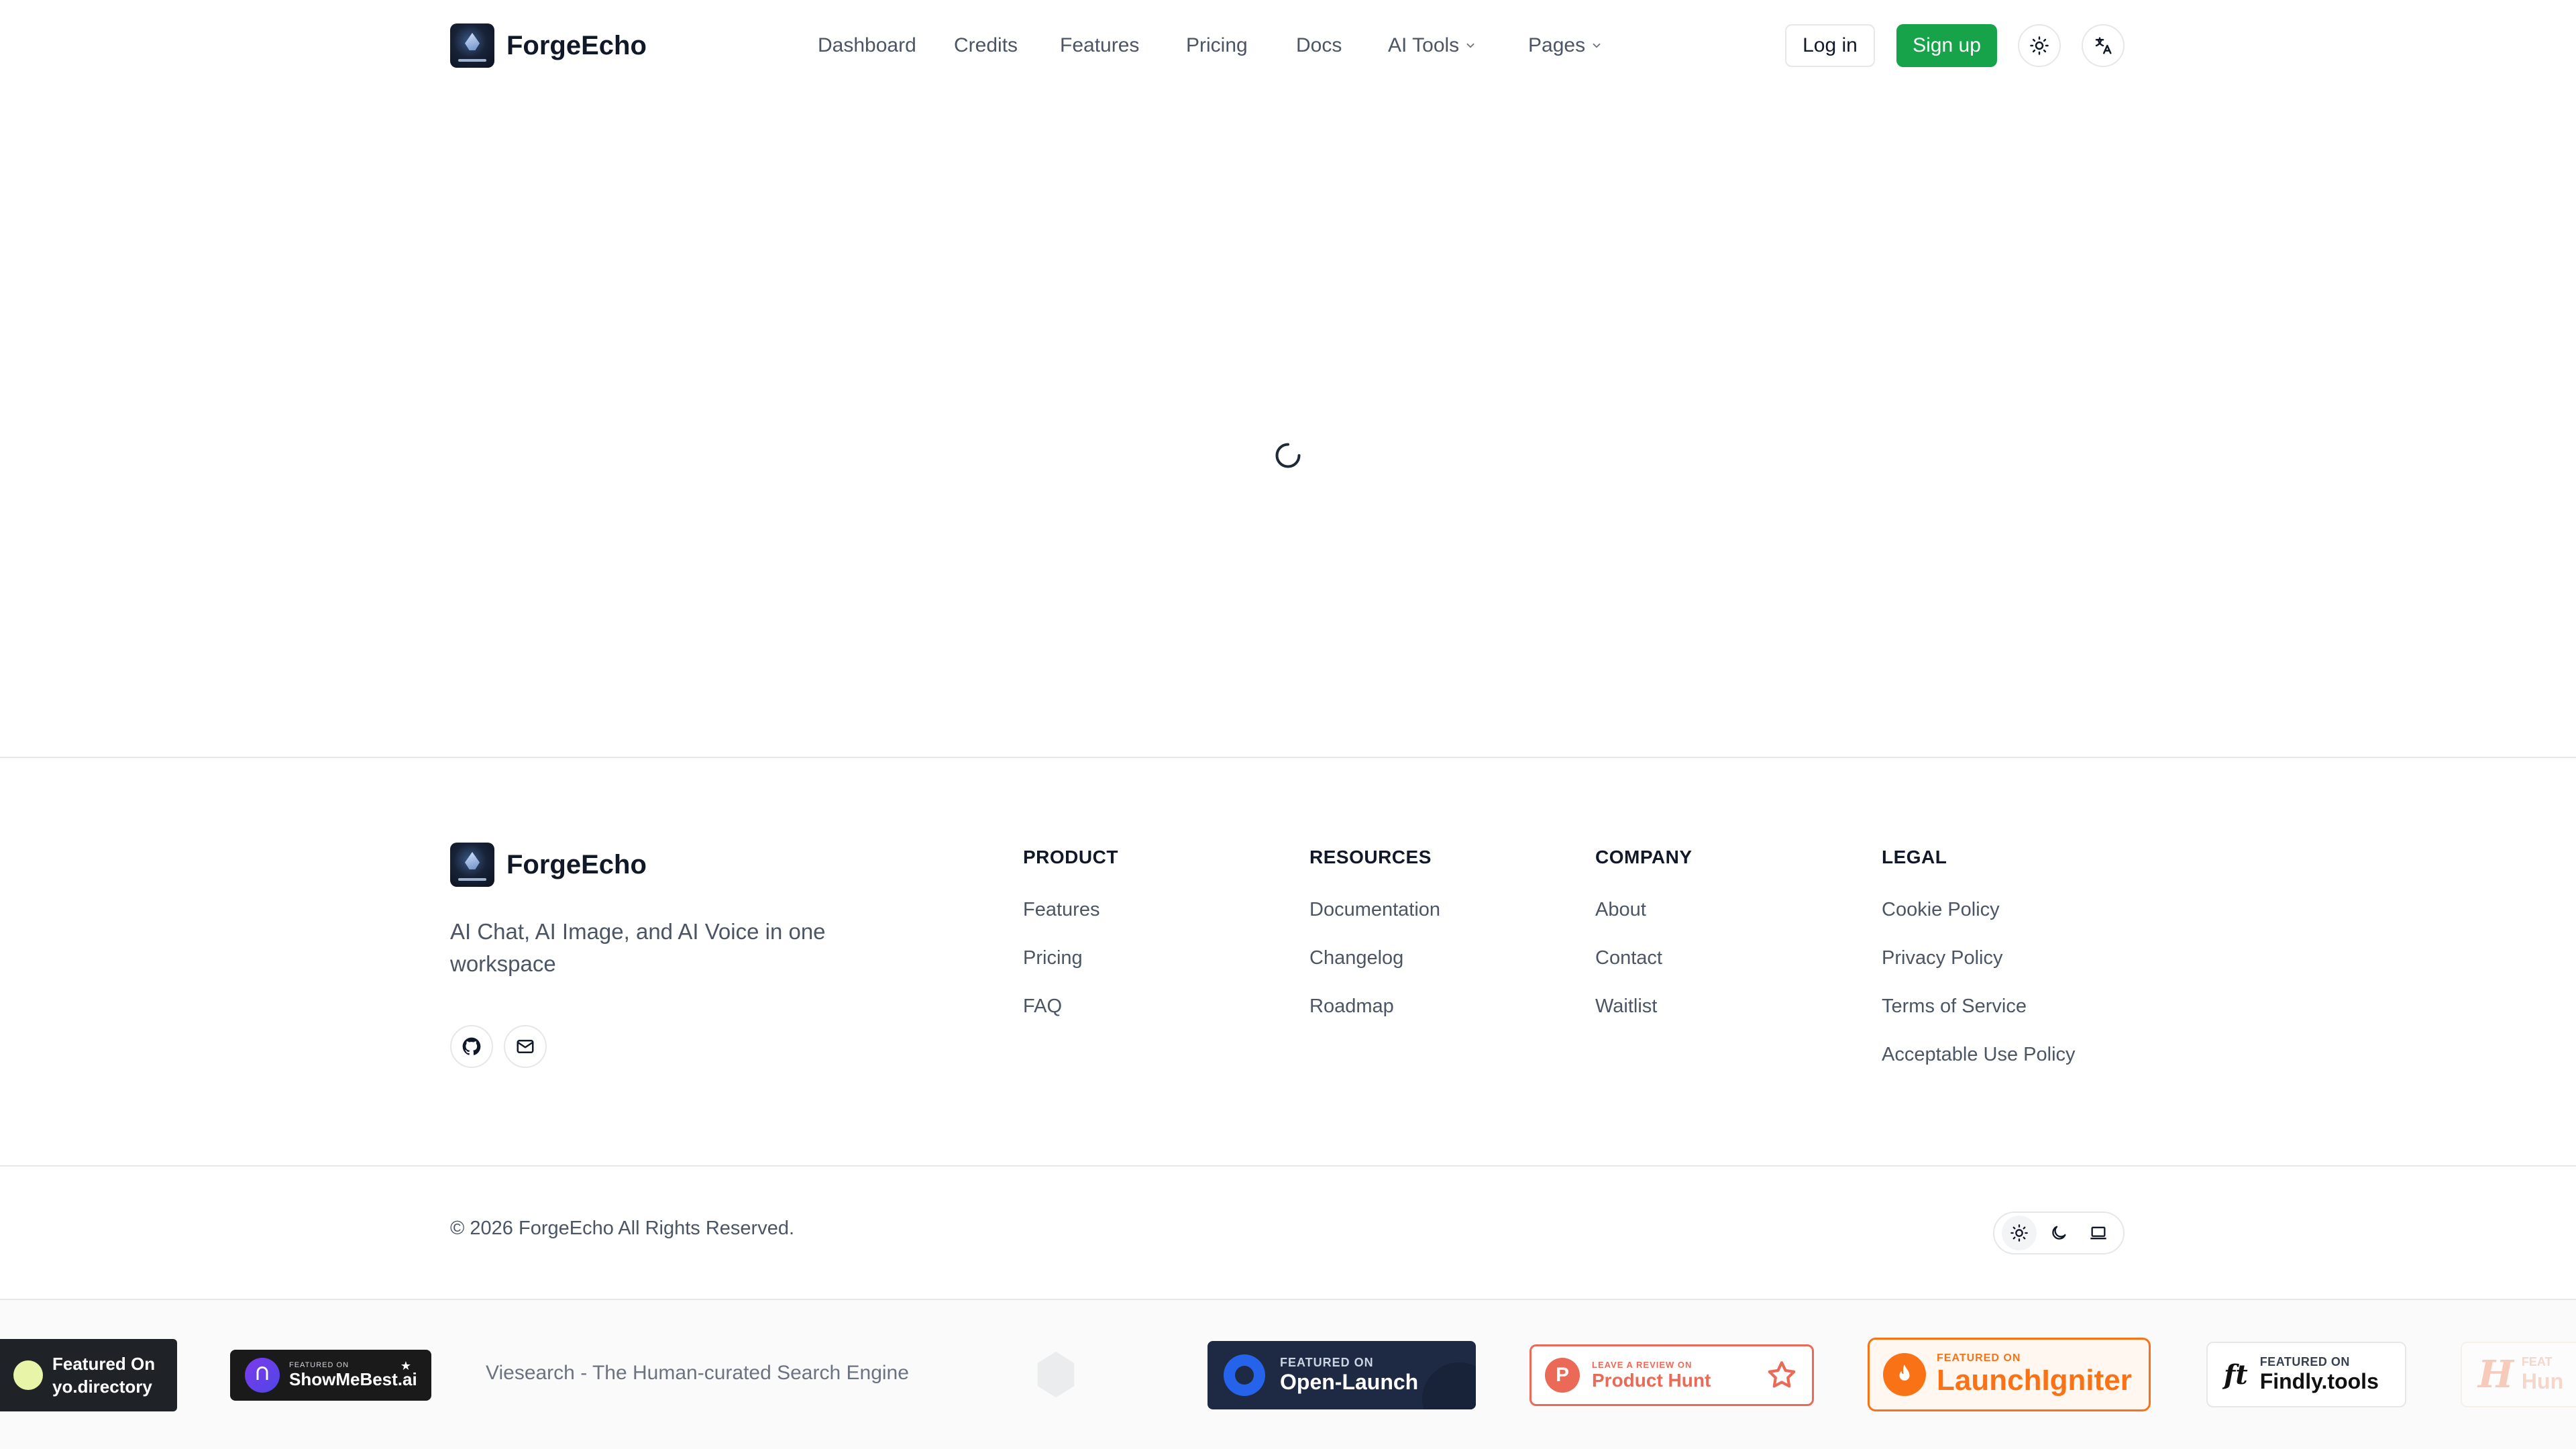  I want to click on nav-features: Features, so click(1099, 45).